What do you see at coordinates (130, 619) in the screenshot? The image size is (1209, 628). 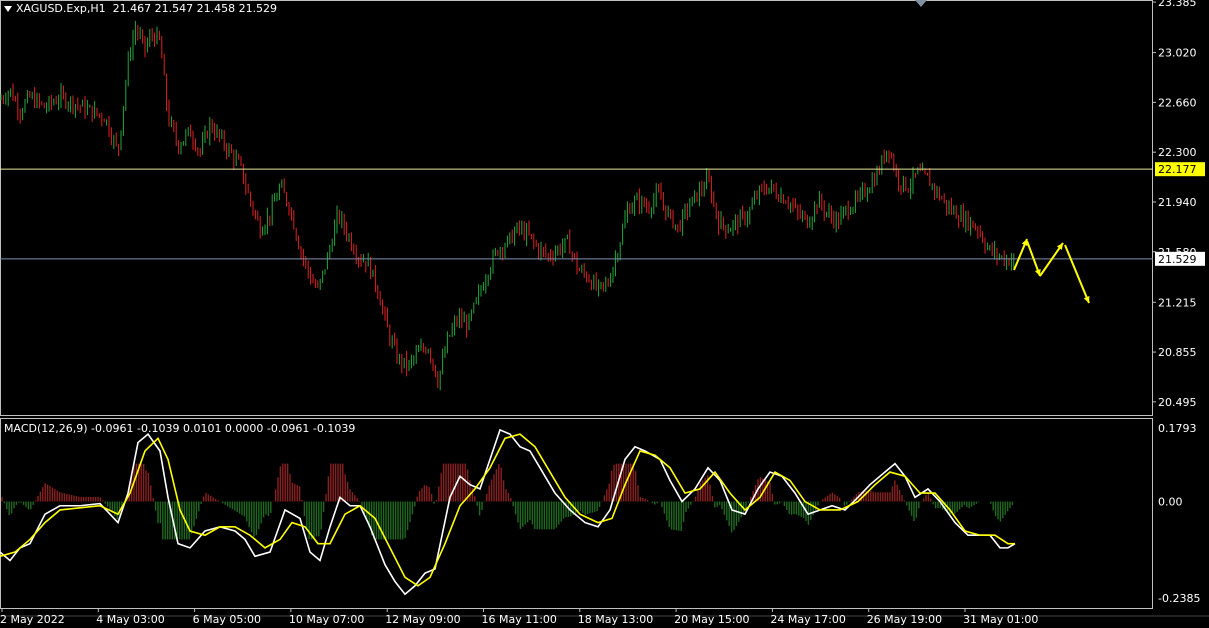 I see `time-tick-label: 4 May 03:00` at bounding box center [130, 619].